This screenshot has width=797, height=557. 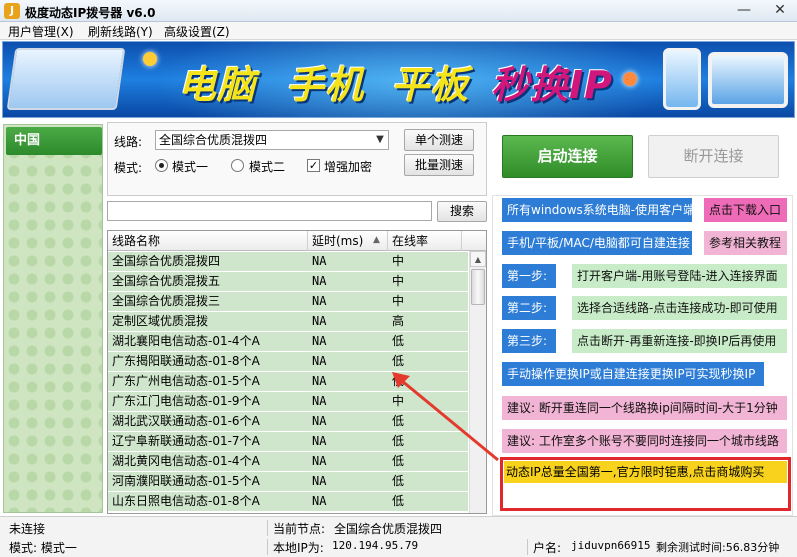 I want to click on start-connection-button: 启动连接, so click(x=567, y=156).